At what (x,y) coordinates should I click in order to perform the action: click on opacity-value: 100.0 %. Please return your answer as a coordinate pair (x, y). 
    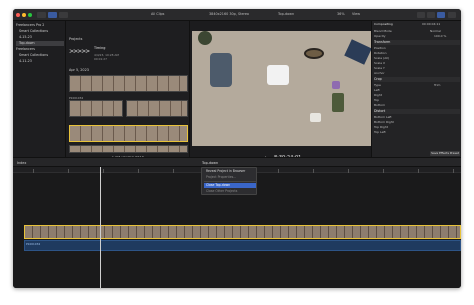
    Looking at the image, I should click on (446, 36).